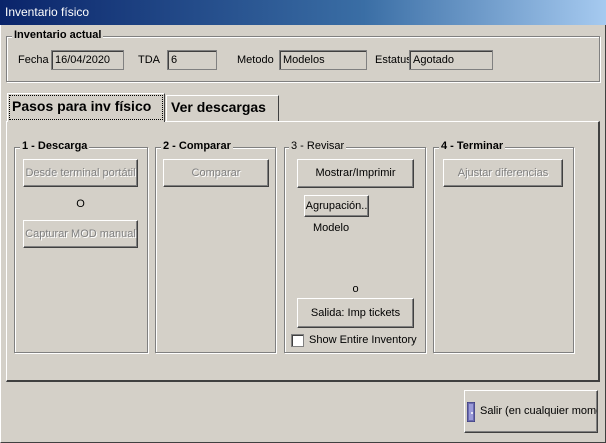  Describe the element at coordinates (216, 173) in the screenshot. I see `compare-button: Comparar` at that location.